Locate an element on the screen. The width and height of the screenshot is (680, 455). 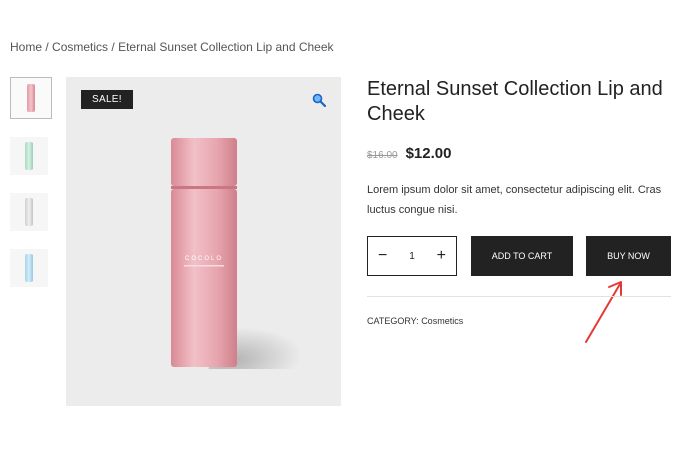
thumbnail-list is located at coordinates (31, 191).